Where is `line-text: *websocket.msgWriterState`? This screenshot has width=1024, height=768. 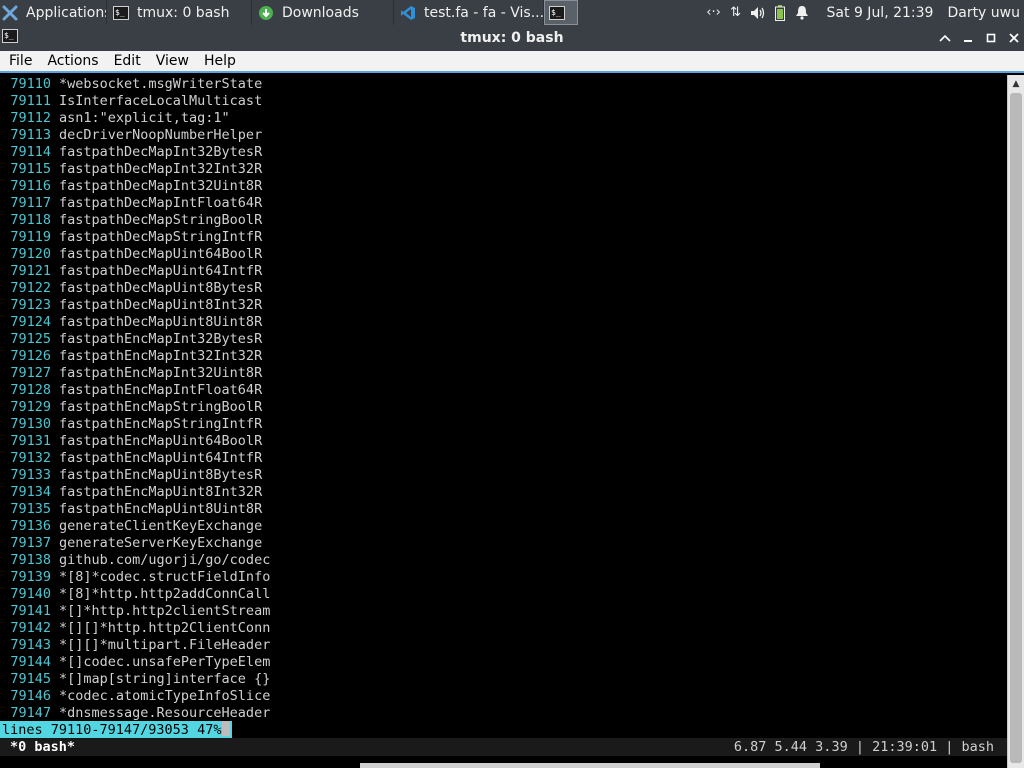
line-text: *websocket.msgWriterState is located at coordinates (161, 84).